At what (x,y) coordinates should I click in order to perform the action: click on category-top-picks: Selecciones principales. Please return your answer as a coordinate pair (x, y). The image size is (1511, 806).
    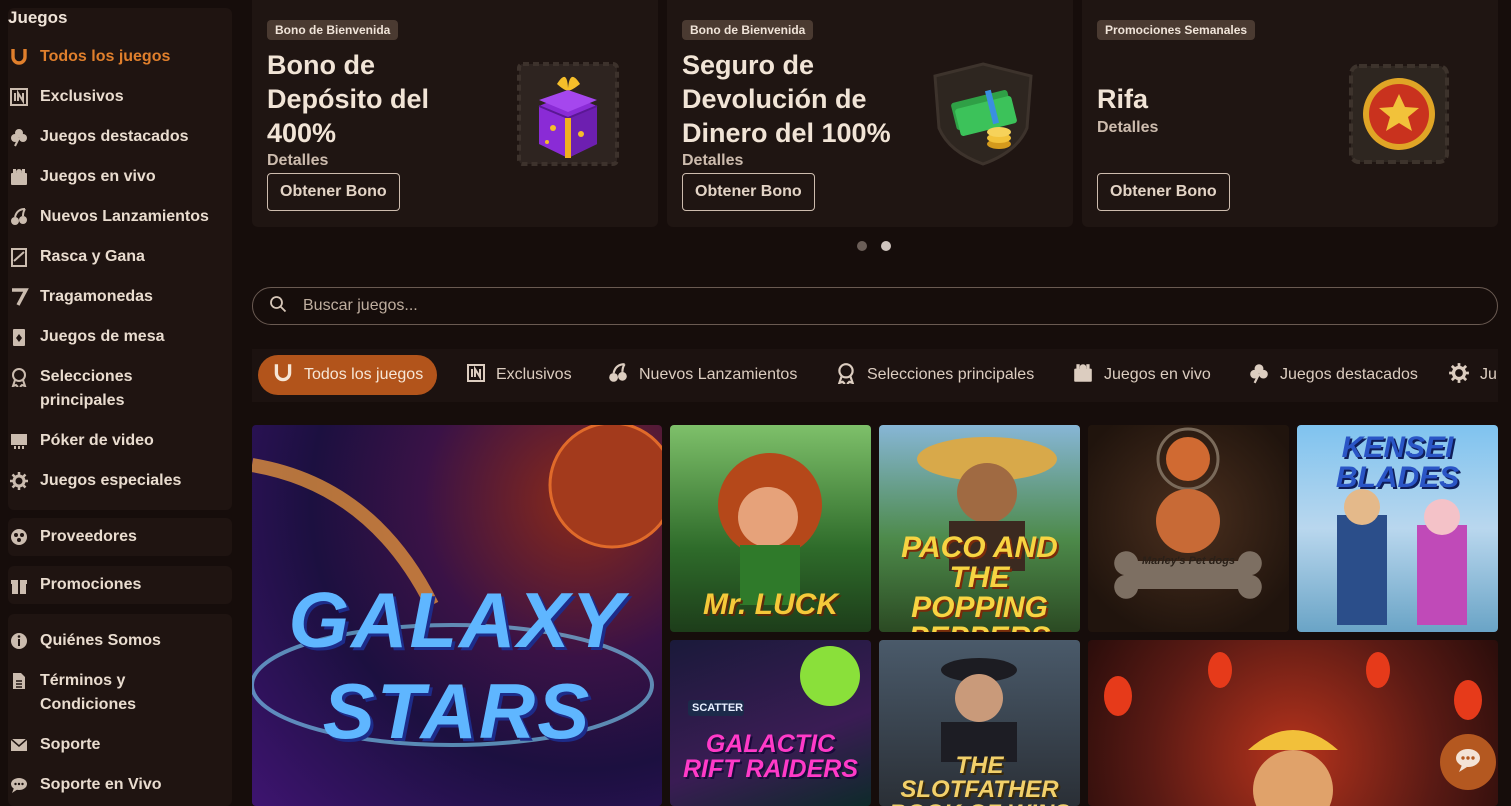
    Looking at the image, I should click on (934, 375).